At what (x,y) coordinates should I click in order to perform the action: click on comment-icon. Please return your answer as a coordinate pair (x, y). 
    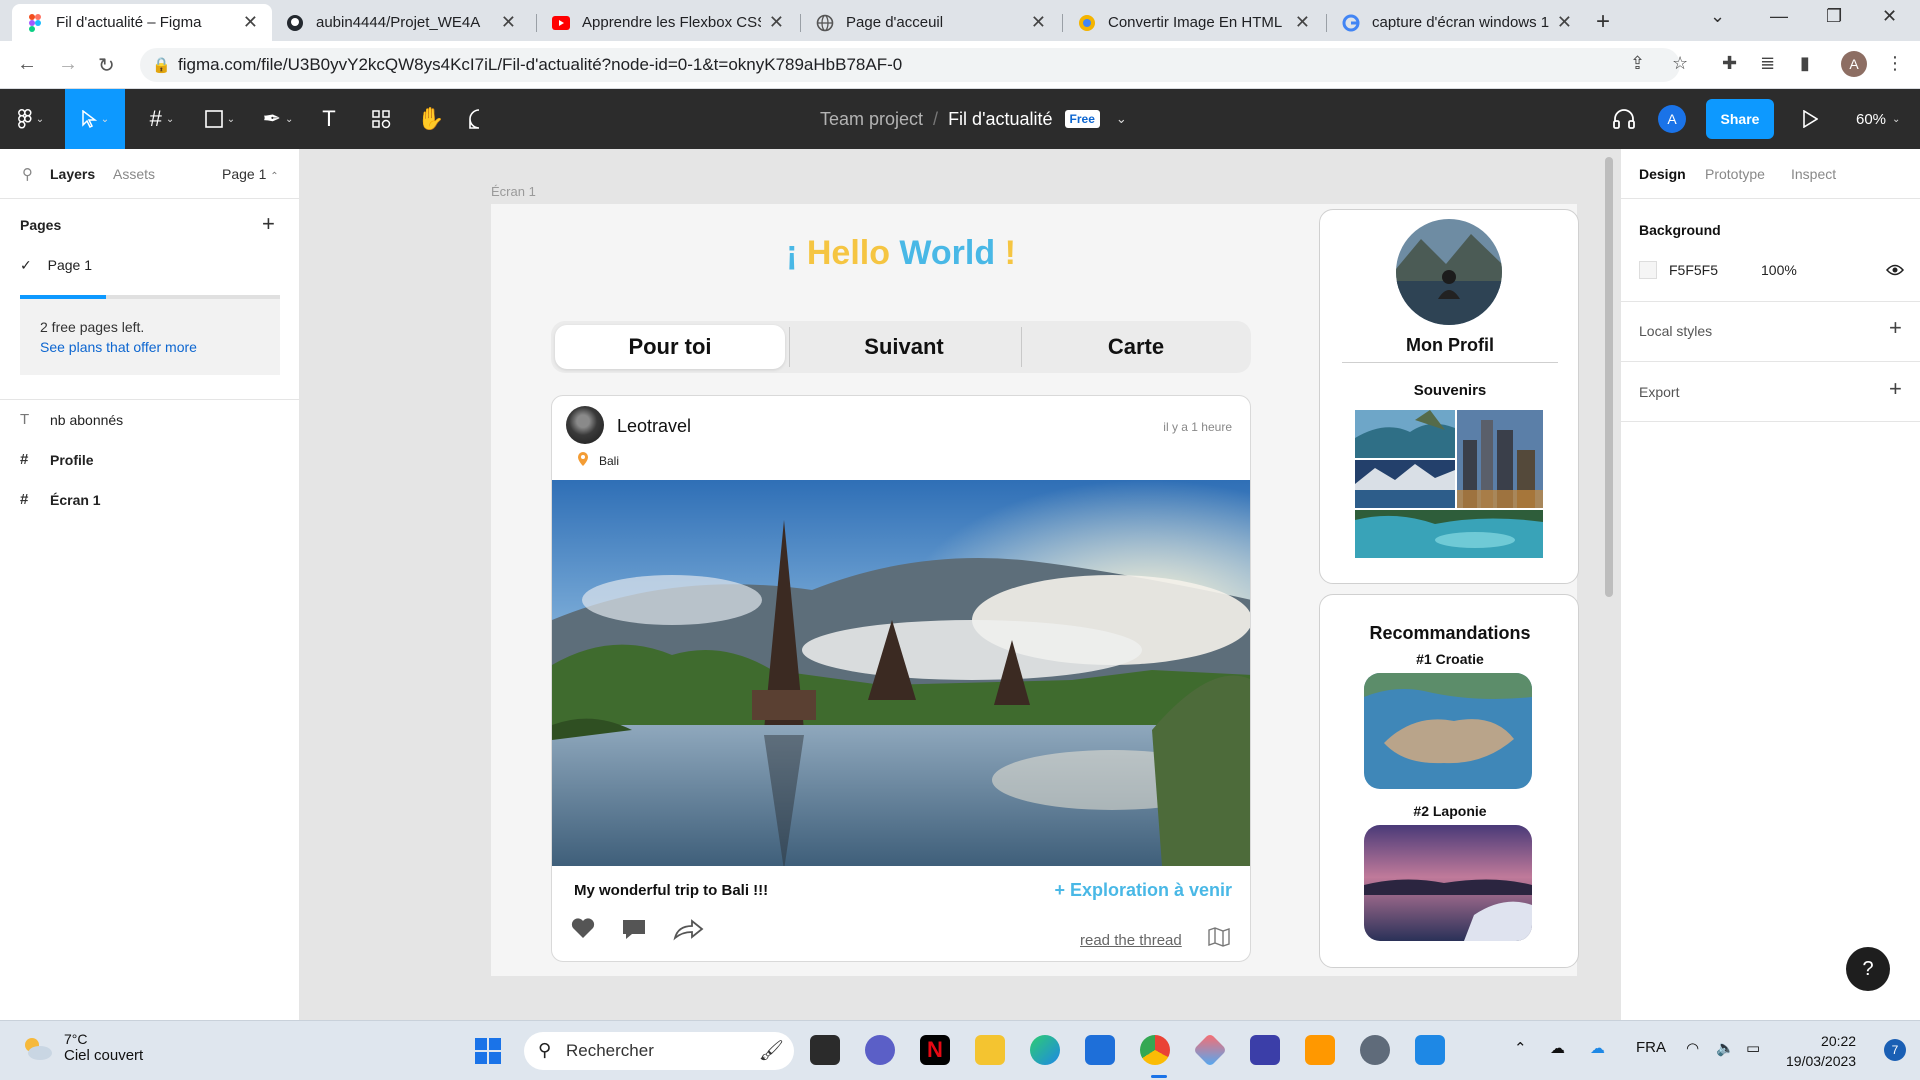
    Looking at the image, I should click on (634, 929).